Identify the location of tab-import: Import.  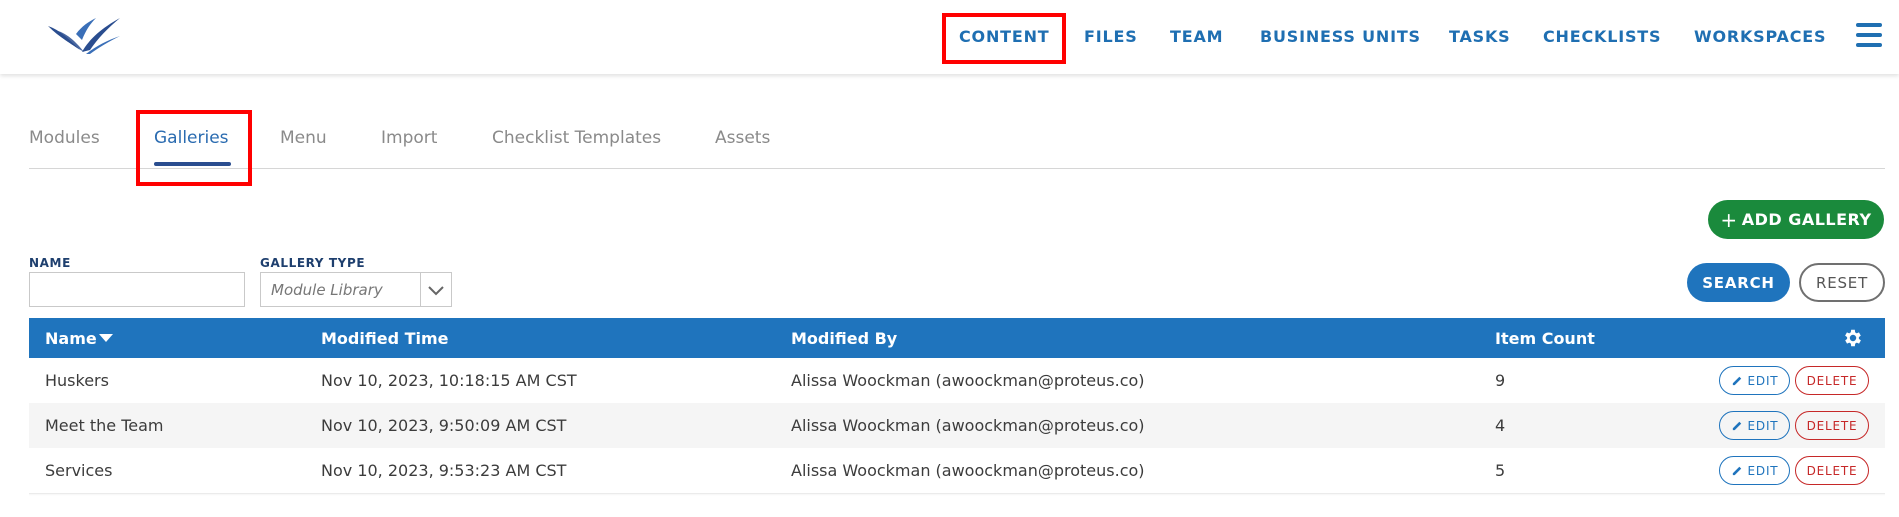
(409, 138).